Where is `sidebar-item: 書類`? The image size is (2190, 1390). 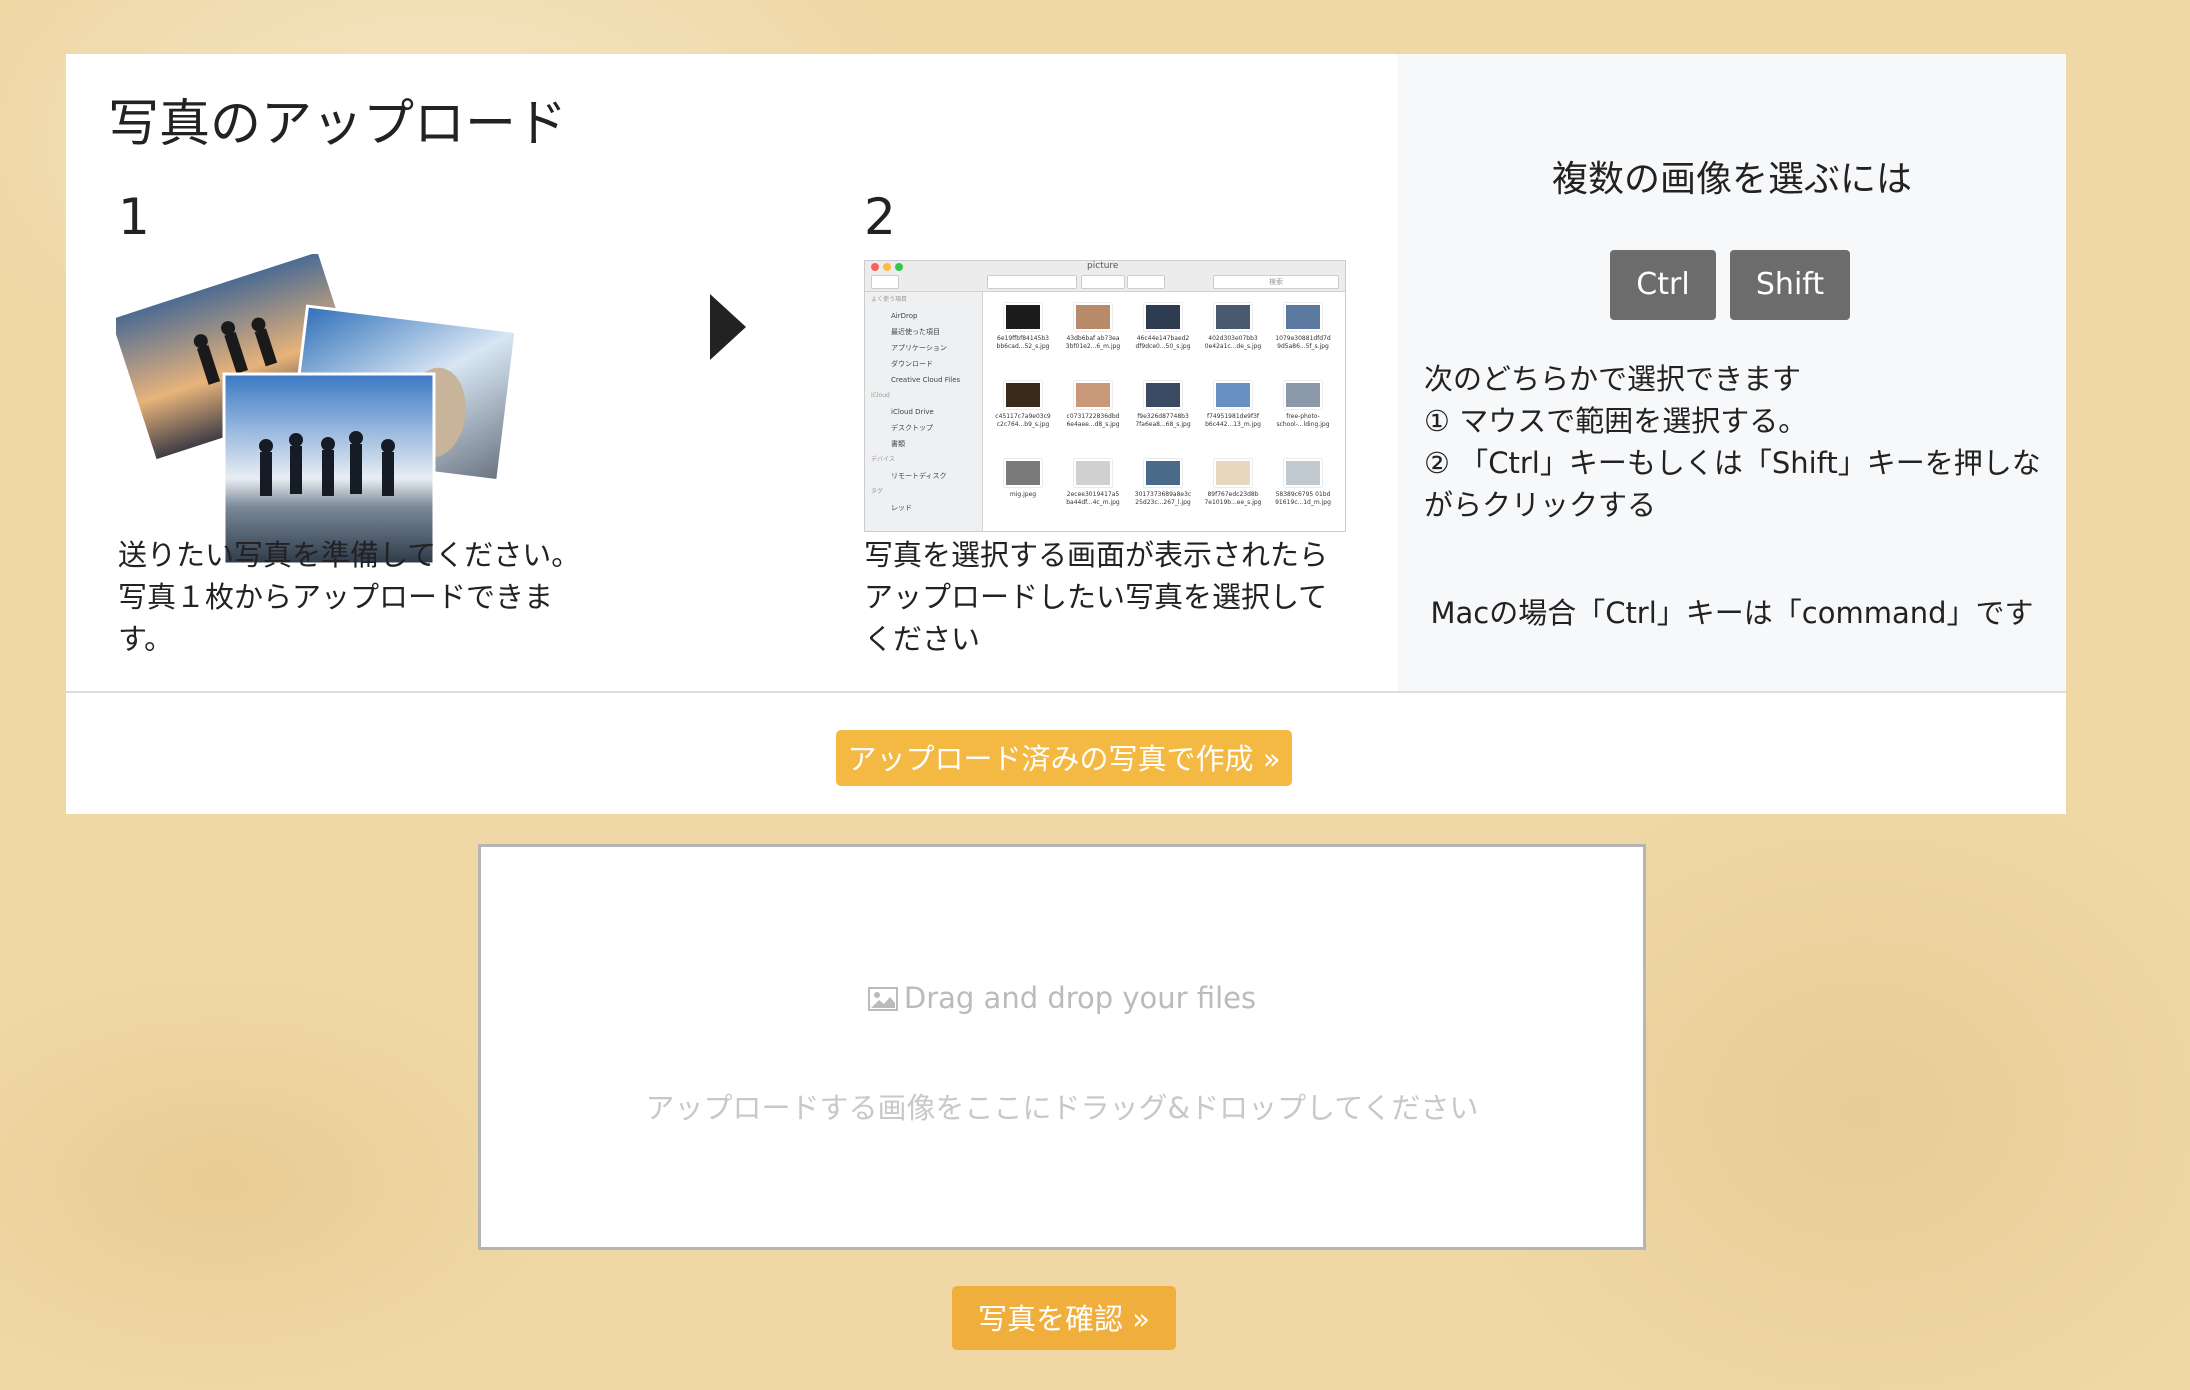 sidebar-item: 書類 is located at coordinates (898, 444).